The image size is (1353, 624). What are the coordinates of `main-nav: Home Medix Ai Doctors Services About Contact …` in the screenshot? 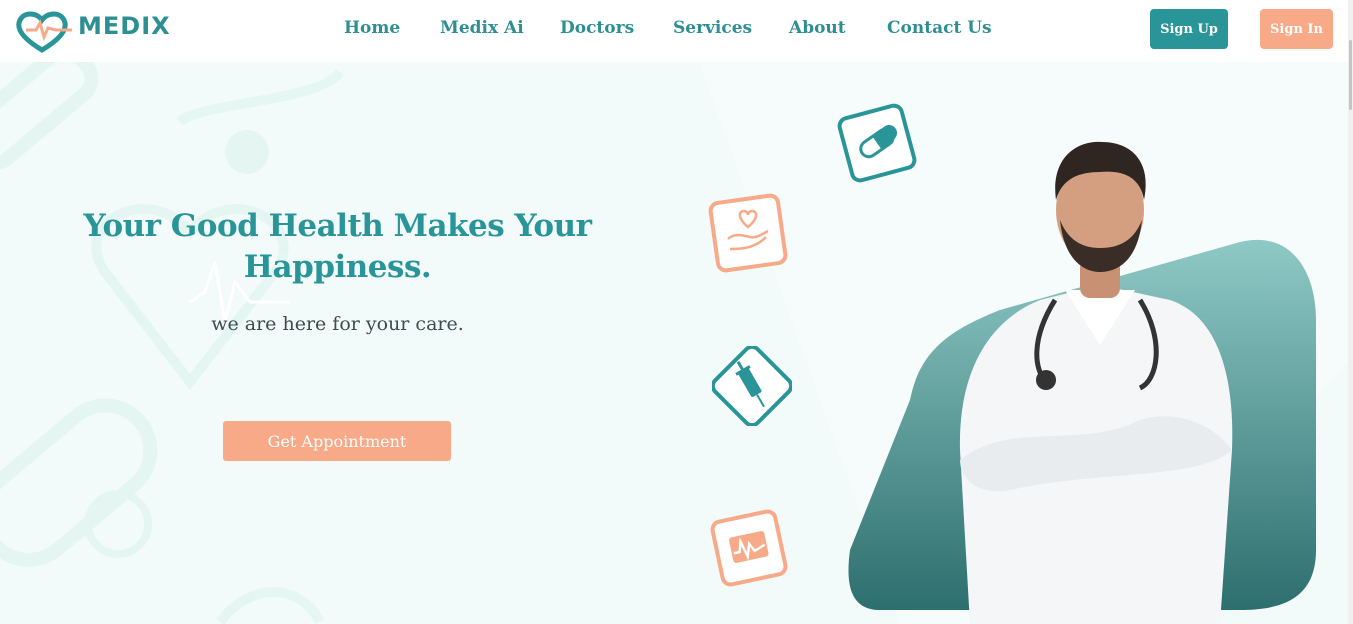 It's located at (674, 31).